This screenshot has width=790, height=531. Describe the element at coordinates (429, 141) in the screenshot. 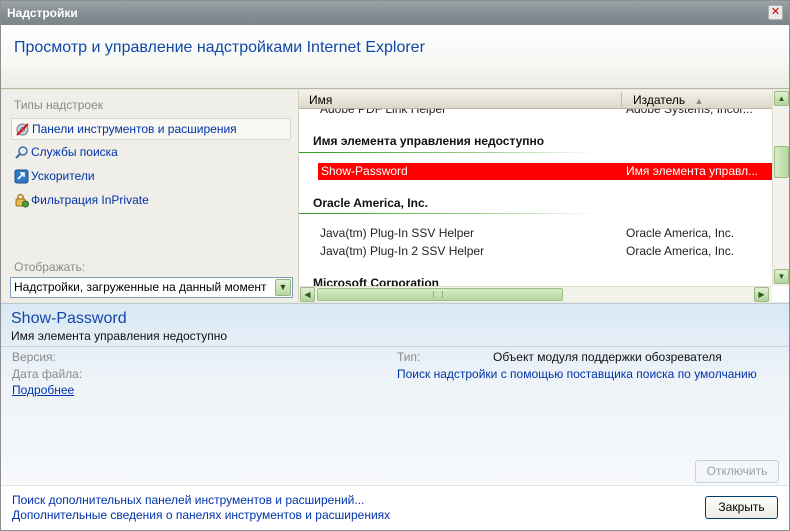

I see `group-header: Имя элемента управления недоступно` at that location.